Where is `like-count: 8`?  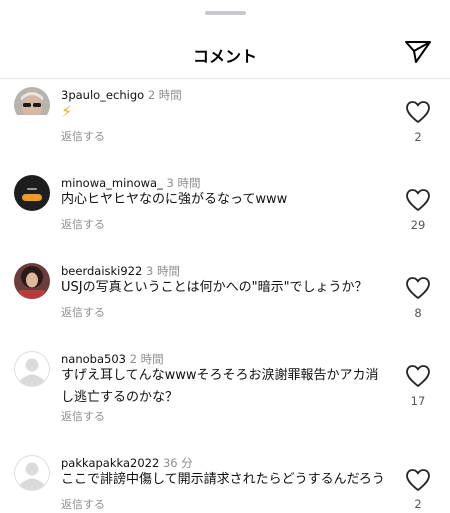 like-count: 8 is located at coordinates (418, 313).